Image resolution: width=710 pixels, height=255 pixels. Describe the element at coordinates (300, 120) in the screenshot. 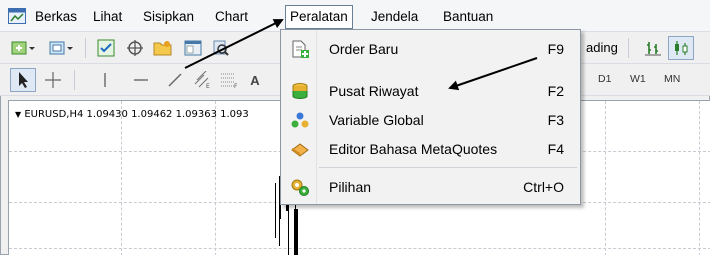

I see `global-variables-icon` at that location.